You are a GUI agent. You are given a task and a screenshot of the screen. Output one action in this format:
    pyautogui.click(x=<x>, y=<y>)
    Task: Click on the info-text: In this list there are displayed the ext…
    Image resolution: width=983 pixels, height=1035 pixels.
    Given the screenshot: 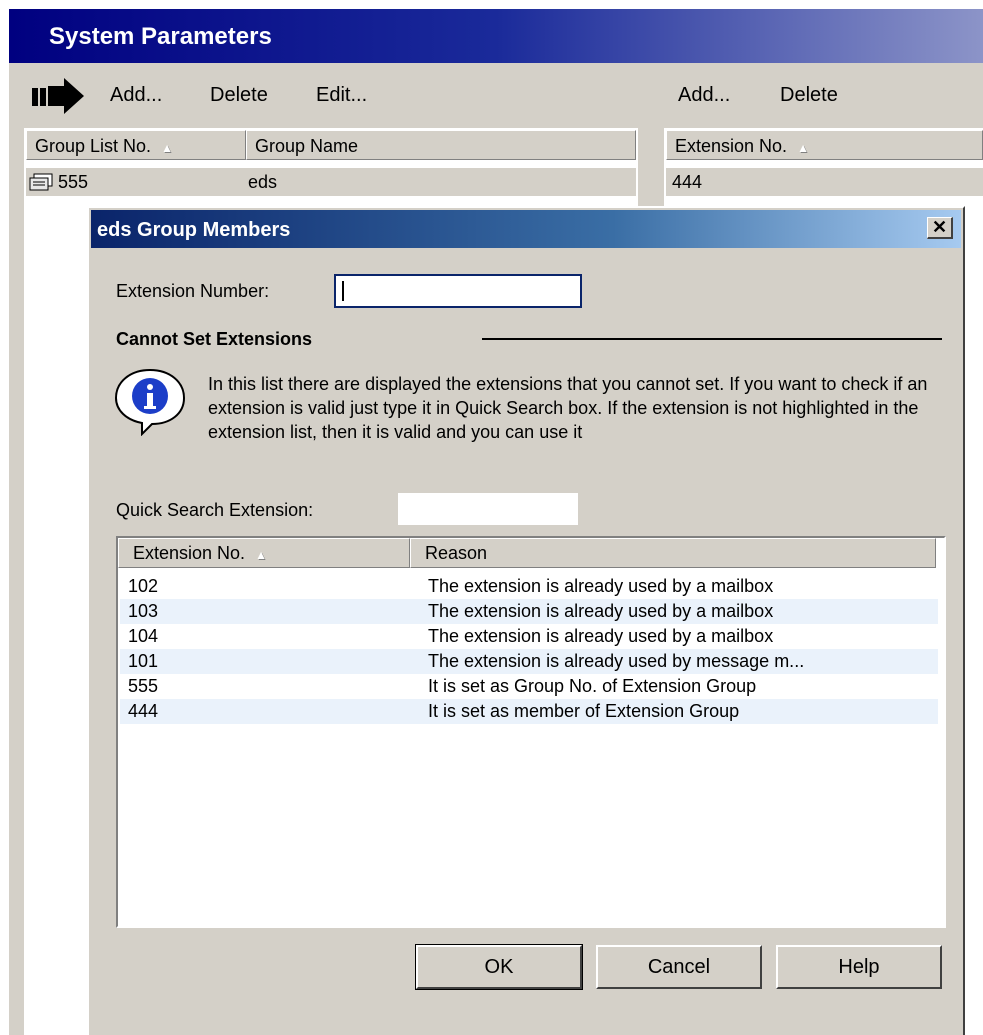 What is the action you would take?
    pyautogui.click(x=568, y=408)
    